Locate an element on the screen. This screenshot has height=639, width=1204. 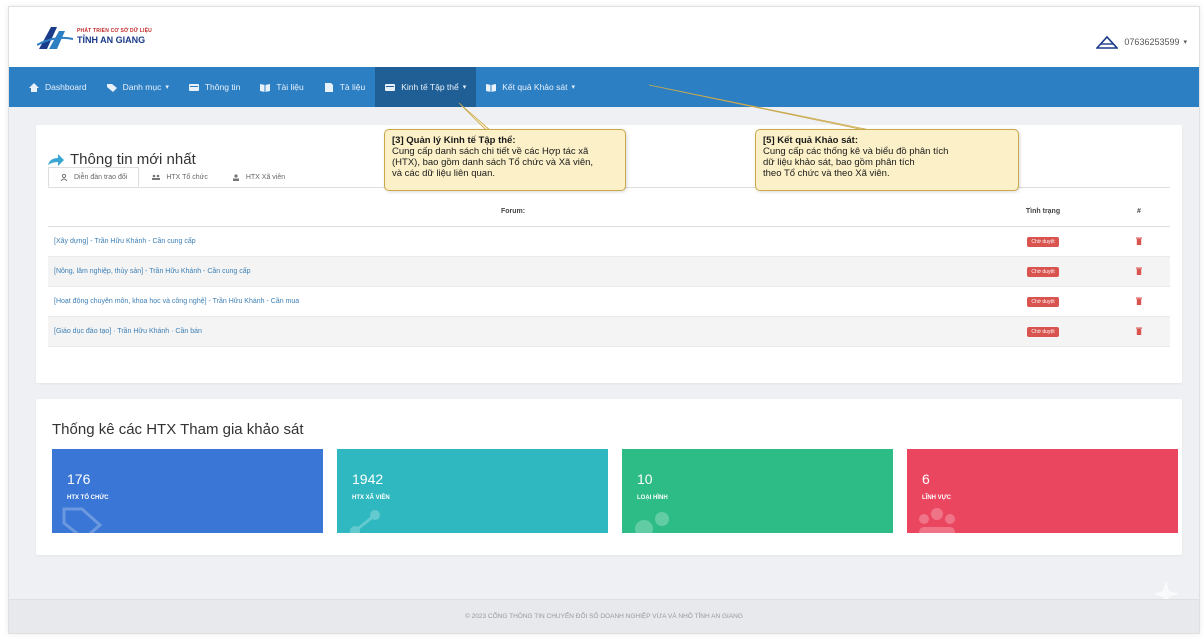
nav-label: Tài liệu is located at coordinates (290, 87).